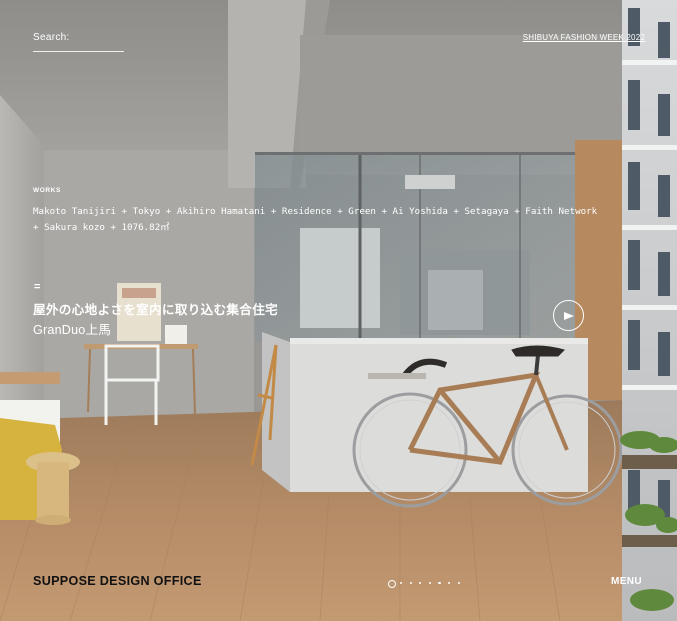 The width and height of the screenshot is (677, 621). What do you see at coordinates (37, 287) in the screenshot?
I see `equals-mark: =` at bounding box center [37, 287].